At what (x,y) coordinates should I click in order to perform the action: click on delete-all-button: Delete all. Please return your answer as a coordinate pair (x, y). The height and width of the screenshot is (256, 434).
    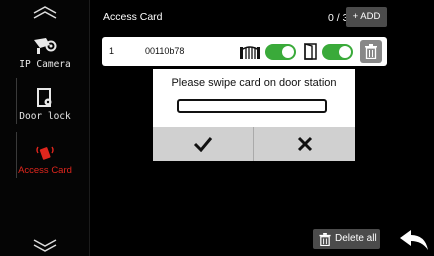
    Looking at the image, I should click on (346, 239).